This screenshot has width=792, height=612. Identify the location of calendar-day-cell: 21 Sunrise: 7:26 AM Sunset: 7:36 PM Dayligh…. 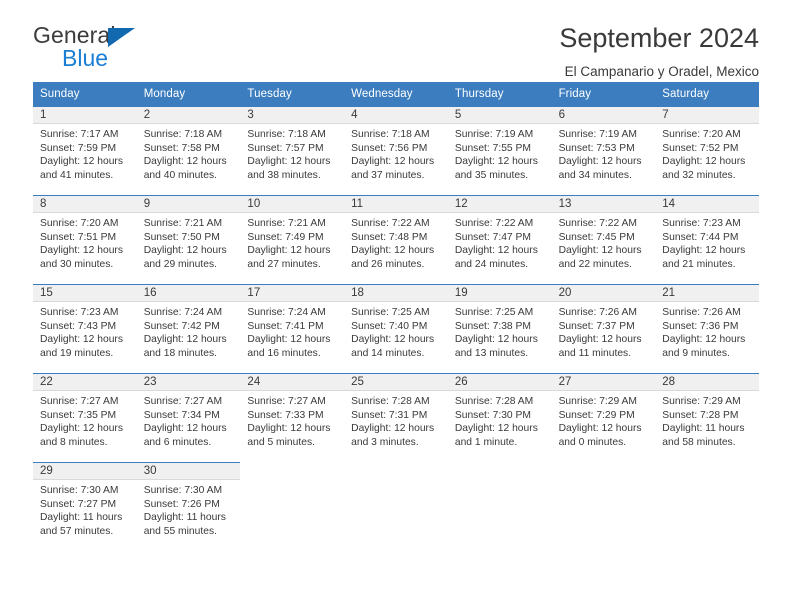
(707, 328).